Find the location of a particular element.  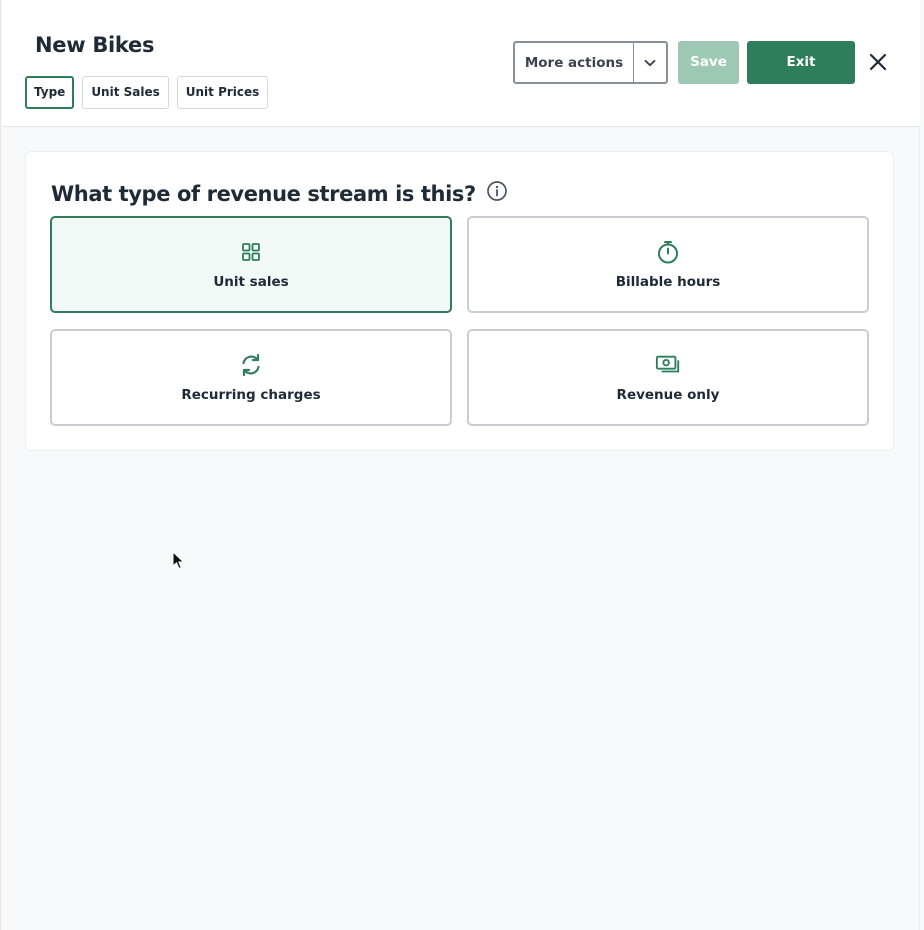

option-billable-hours: Billable hours is located at coordinates (668, 264).